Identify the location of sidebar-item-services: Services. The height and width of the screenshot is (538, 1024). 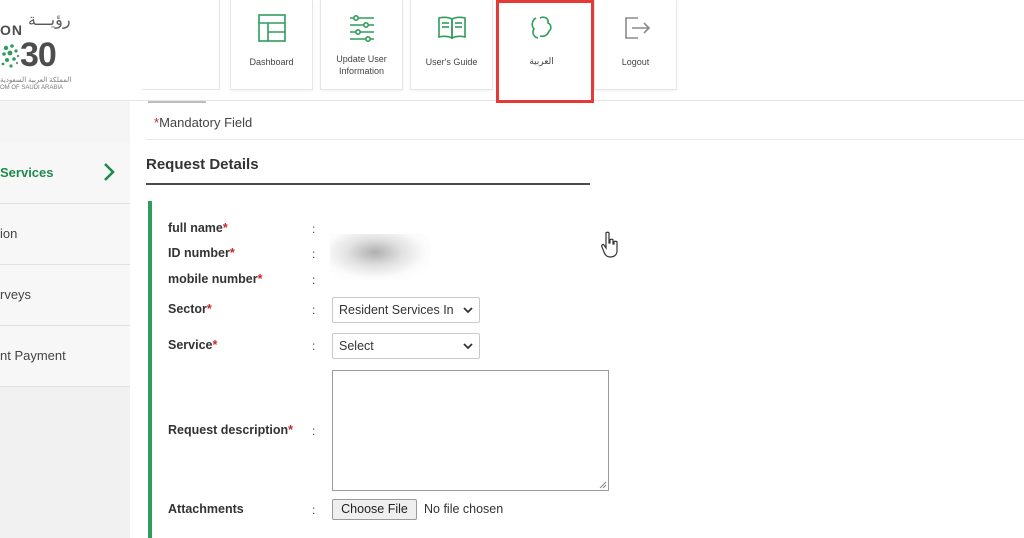
(65, 173).